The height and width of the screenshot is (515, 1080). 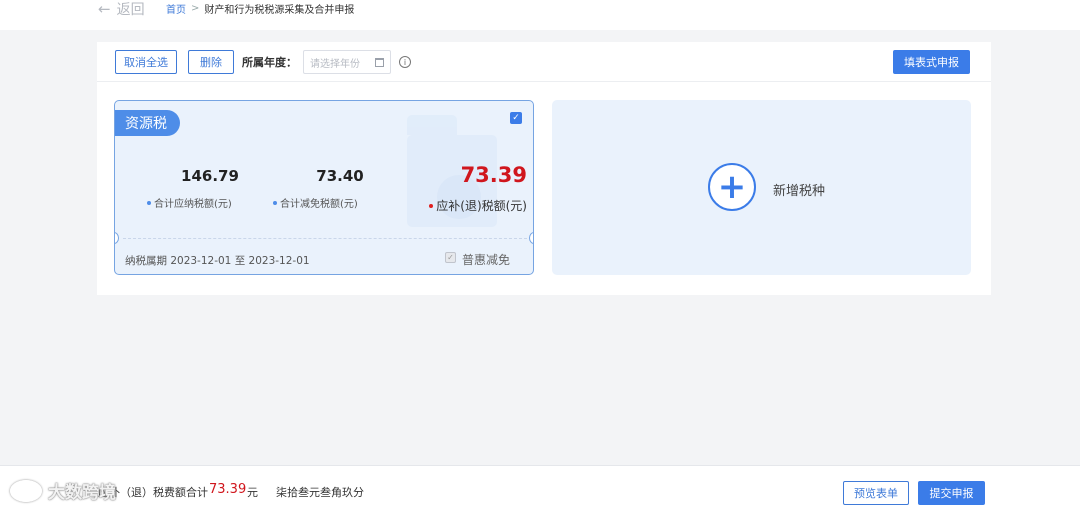 I want to click on tax-period: 纳税属期 2023-12-01 至 2023-12-01, so click(x=217, y=261).